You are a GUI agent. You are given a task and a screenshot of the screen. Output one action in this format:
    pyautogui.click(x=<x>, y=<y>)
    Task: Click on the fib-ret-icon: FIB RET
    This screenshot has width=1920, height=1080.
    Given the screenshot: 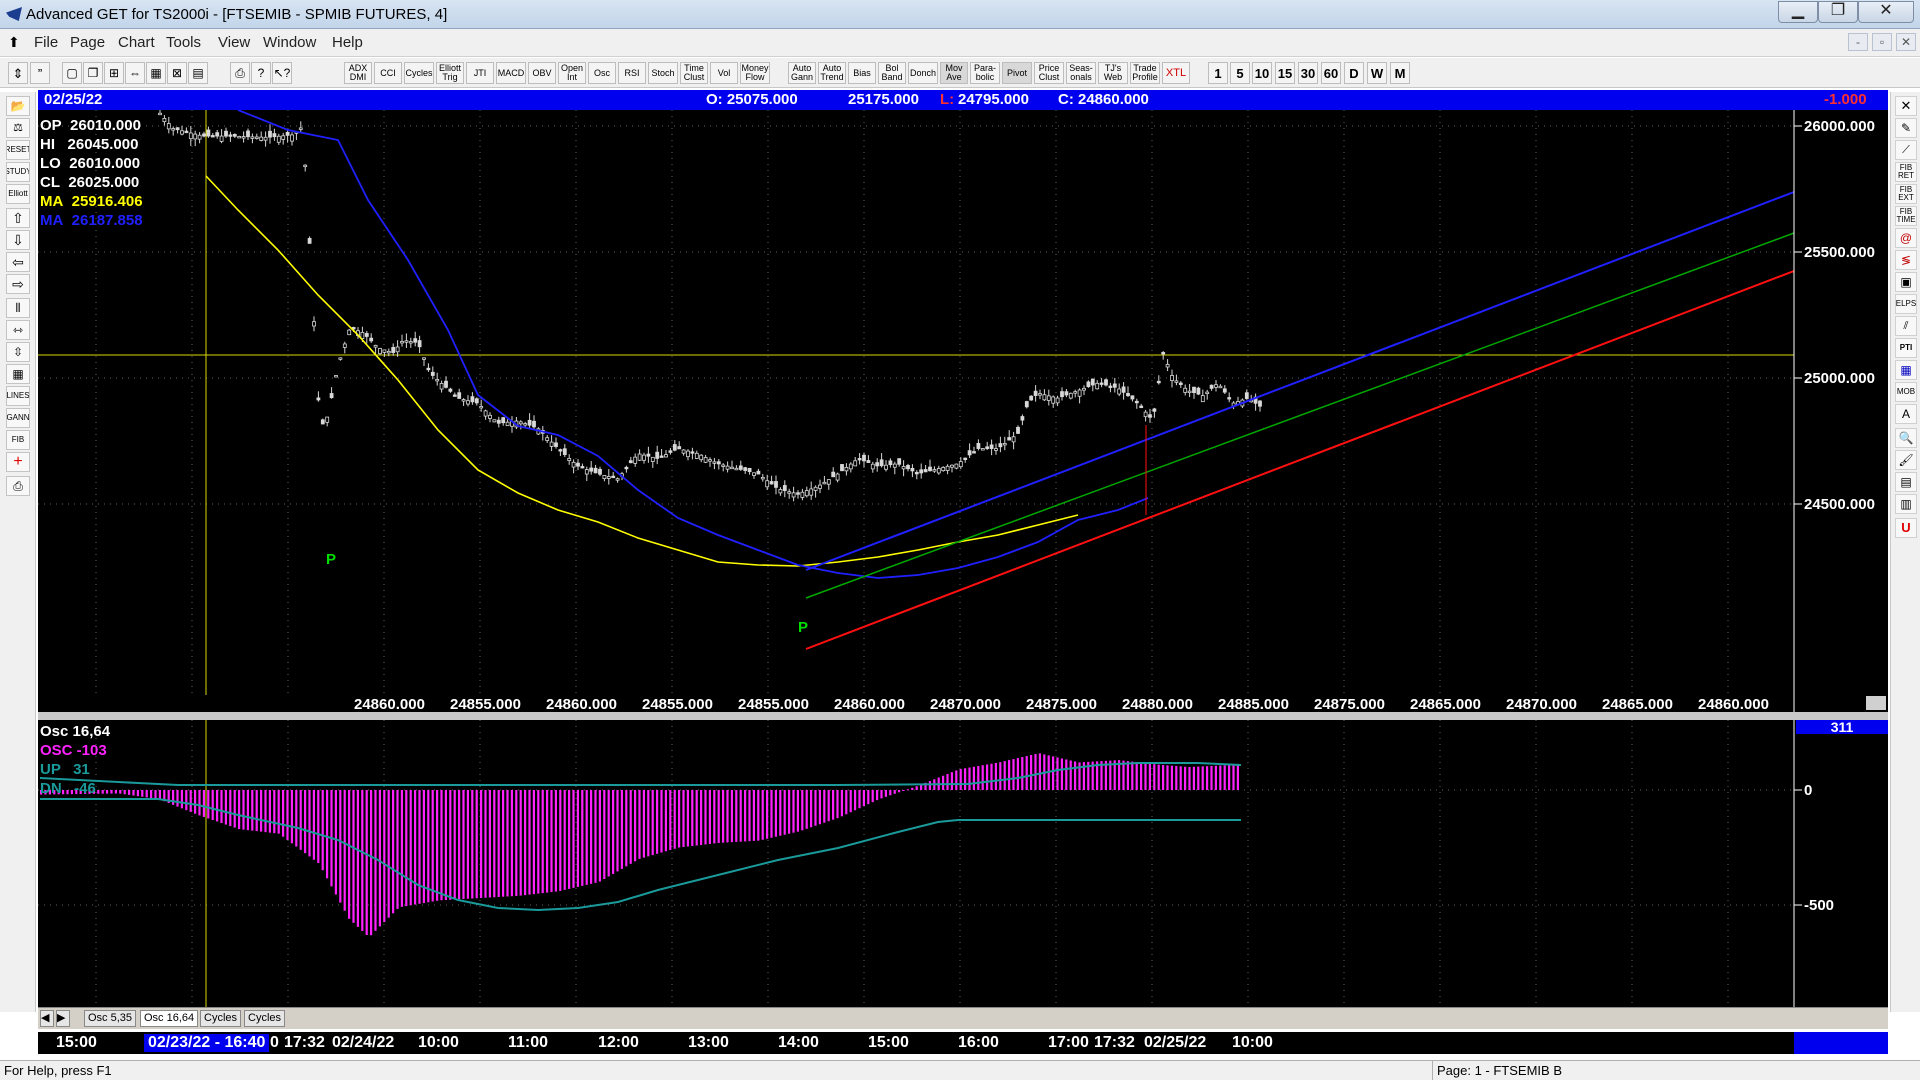 What is the action you would take?
    pyautogui.click(x=1906, y=172)
    